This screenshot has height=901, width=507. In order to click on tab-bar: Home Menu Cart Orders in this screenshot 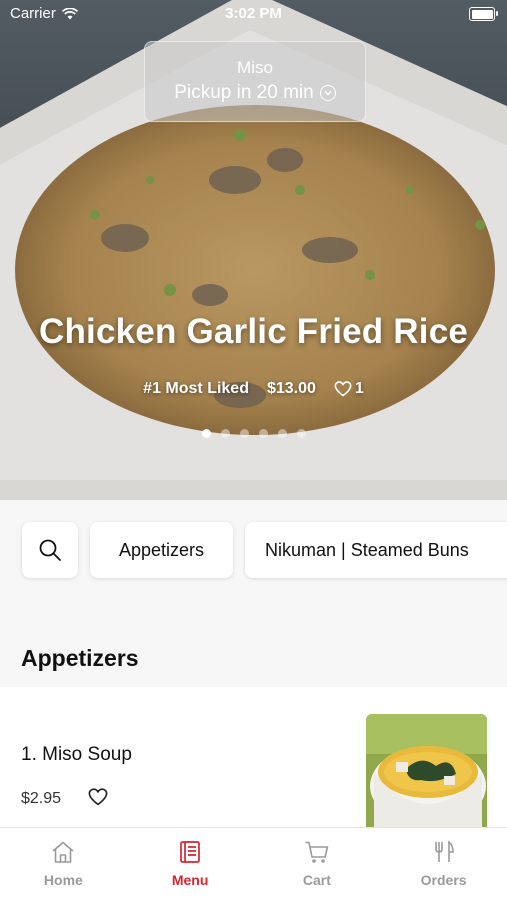, I will do `click(253, 864)`.